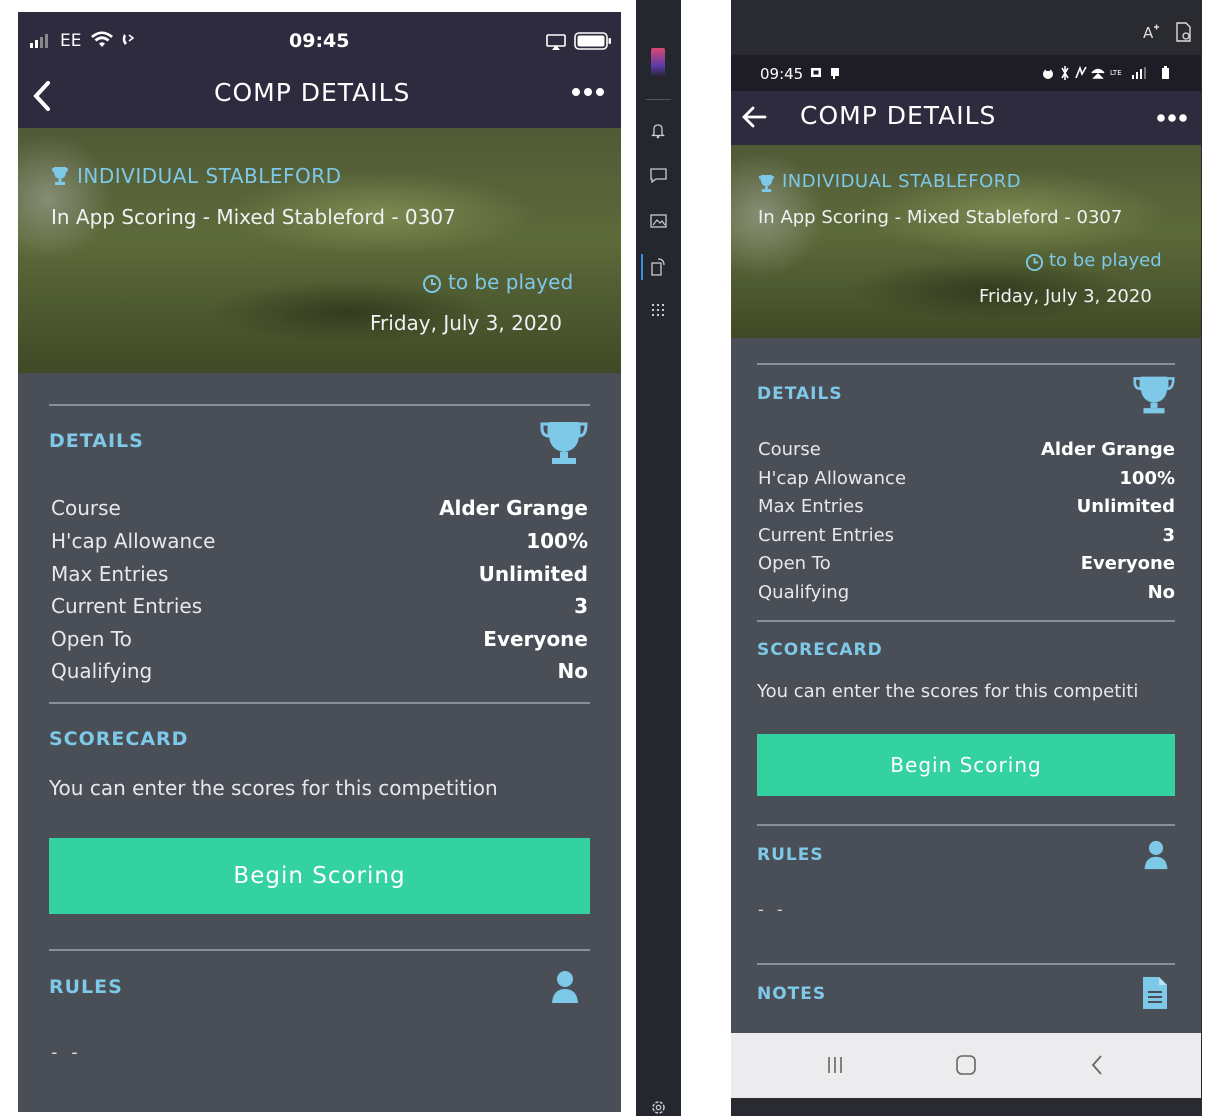 The height and width of the screenshot is (1116, 1207). I want to click on chat-icon, so click(658, 176).